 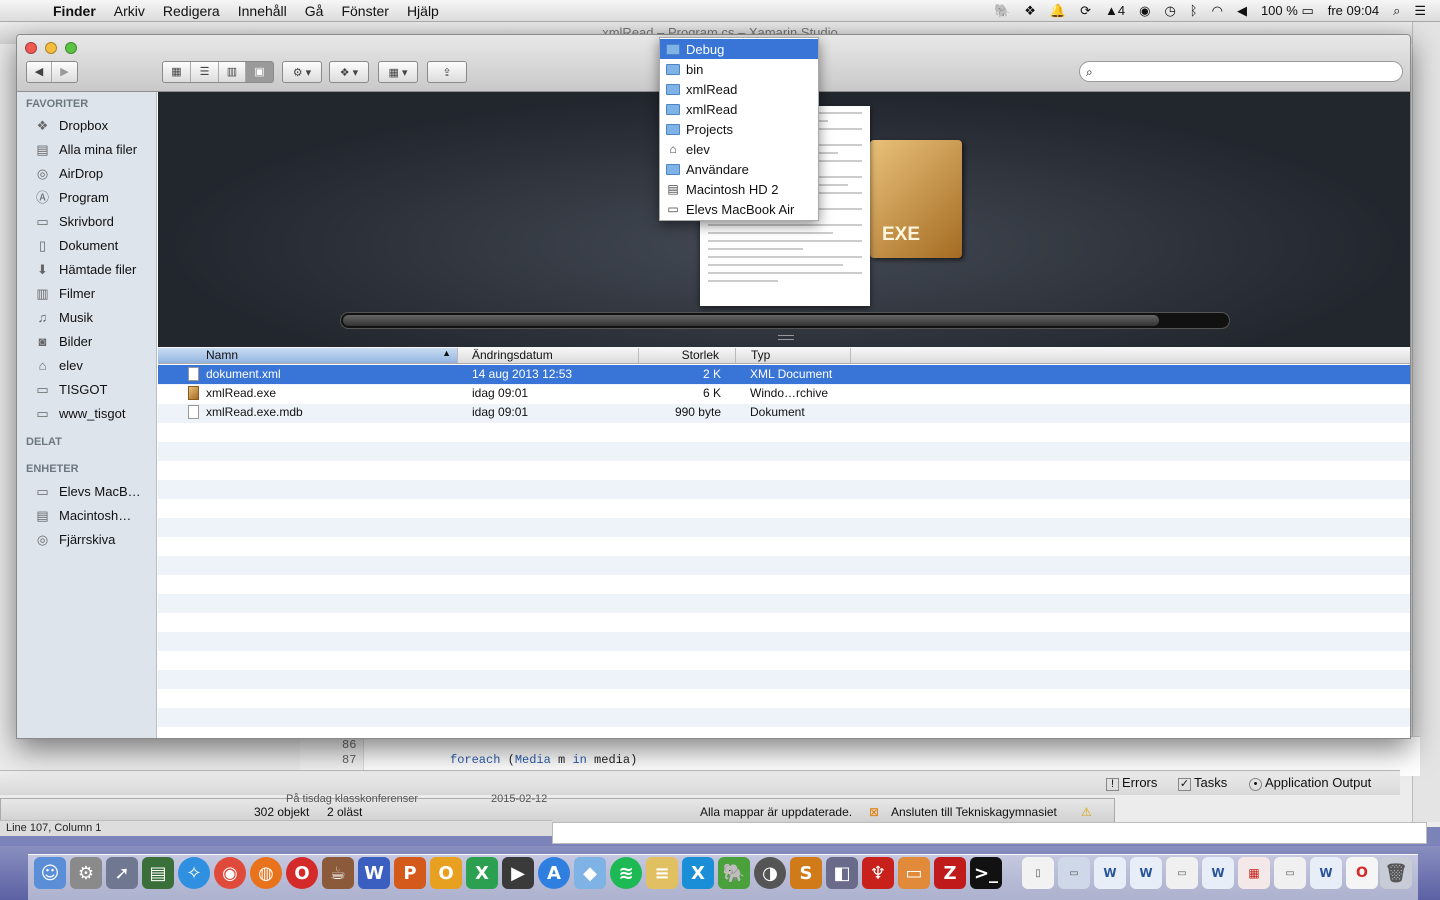 I want to click on sidebar-item-downloads: ⬇ Hämtade filer, so click(x=94, y=269).